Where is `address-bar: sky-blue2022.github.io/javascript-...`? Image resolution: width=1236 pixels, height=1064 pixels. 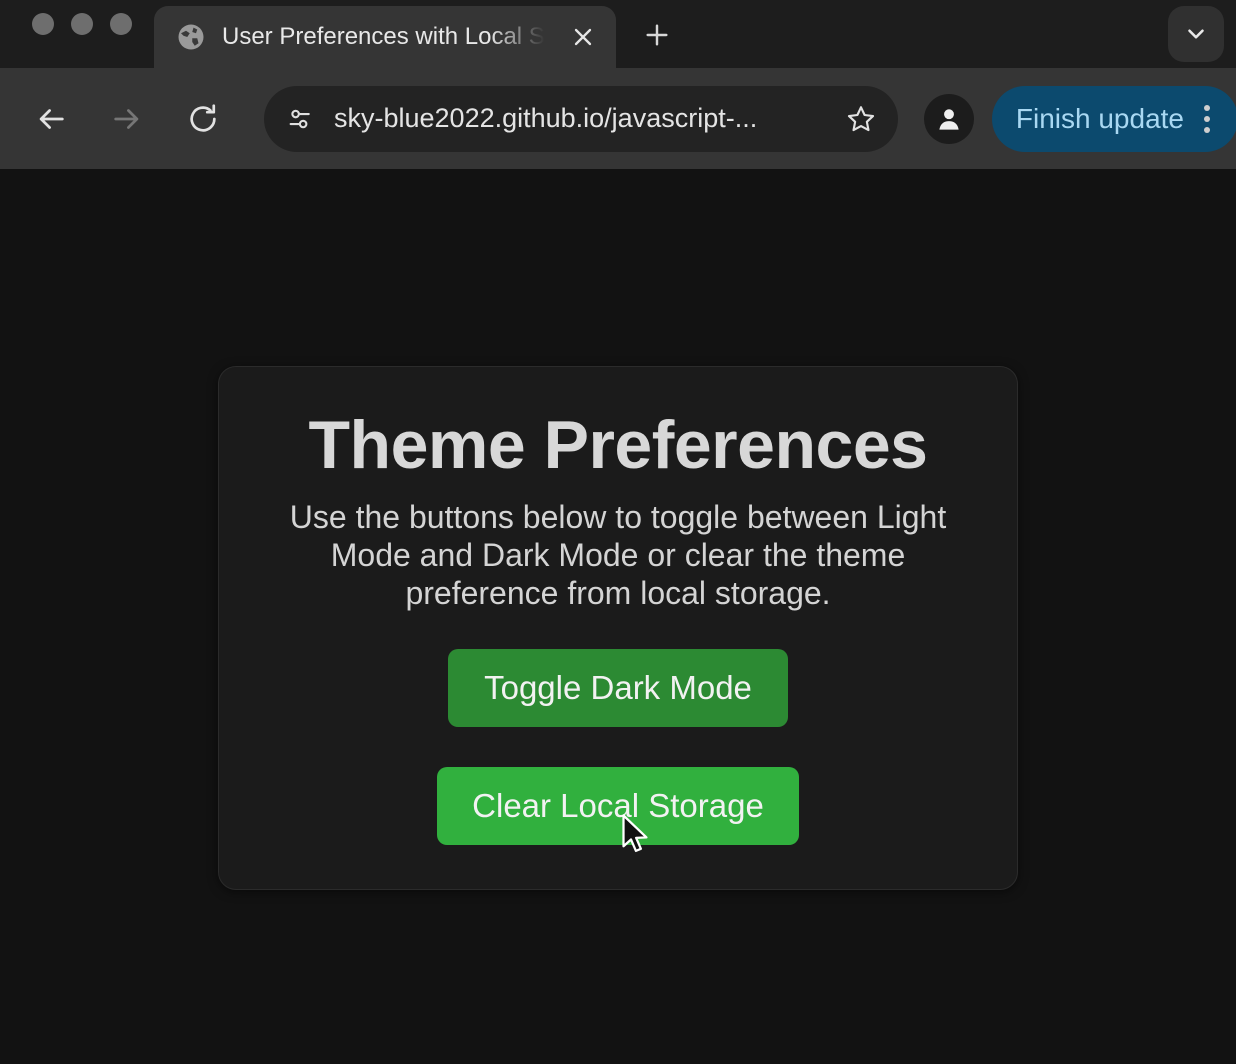 address-bar: sky-blue2022.github.io/javascript-... is located at coordinates (581, 118).